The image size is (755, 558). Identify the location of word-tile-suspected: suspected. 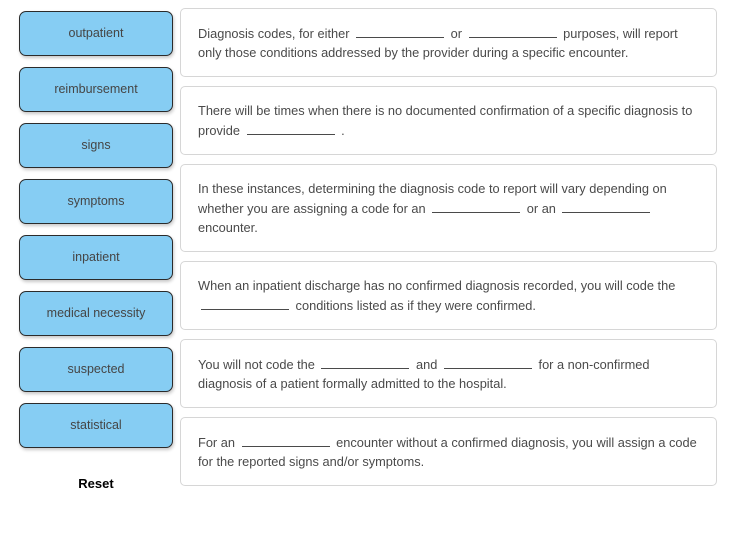
(96, 369).